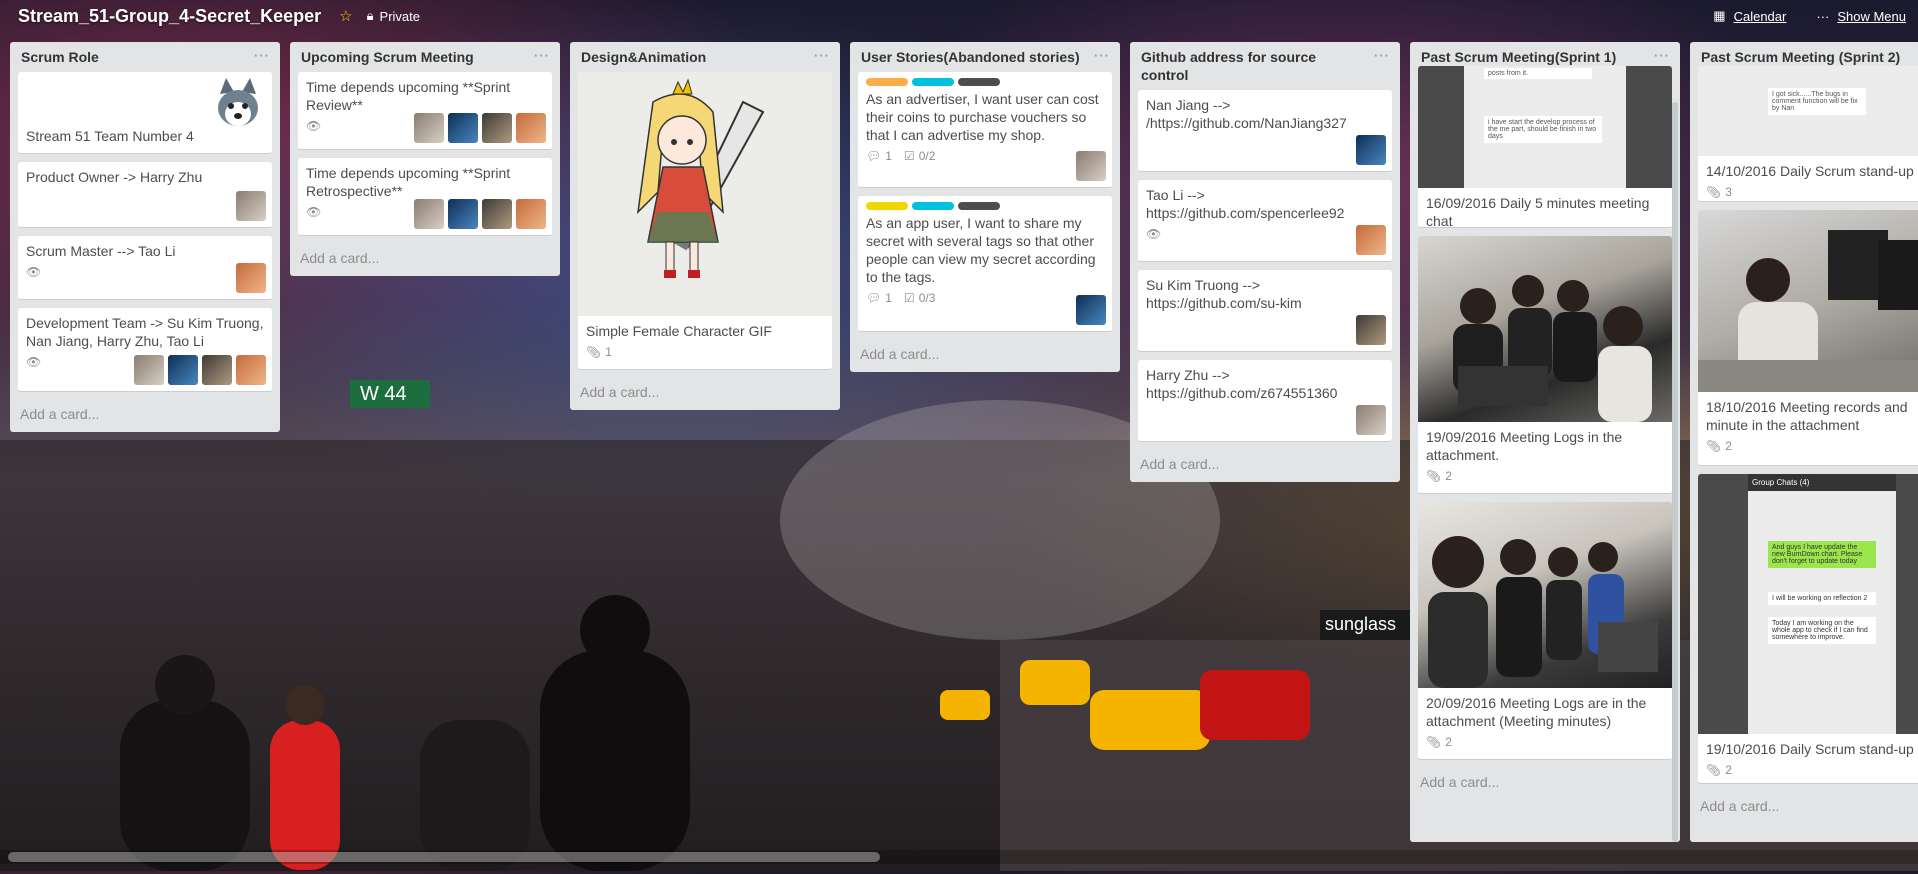  I want to click on checklist-count: 0/3, so click(927, 298).